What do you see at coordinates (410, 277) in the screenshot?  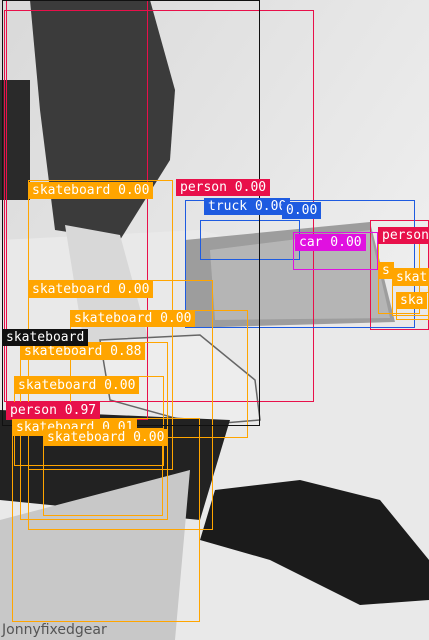 I see `detection-label: skat` at bounding box center [410, 277].